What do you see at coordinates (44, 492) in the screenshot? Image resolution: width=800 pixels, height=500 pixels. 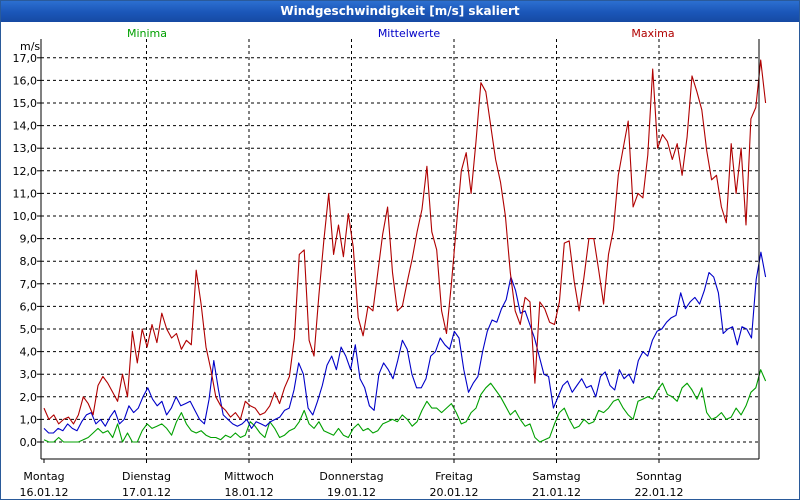 I see `x-date-label: 16.01.12` at bounding box center [44, 492].